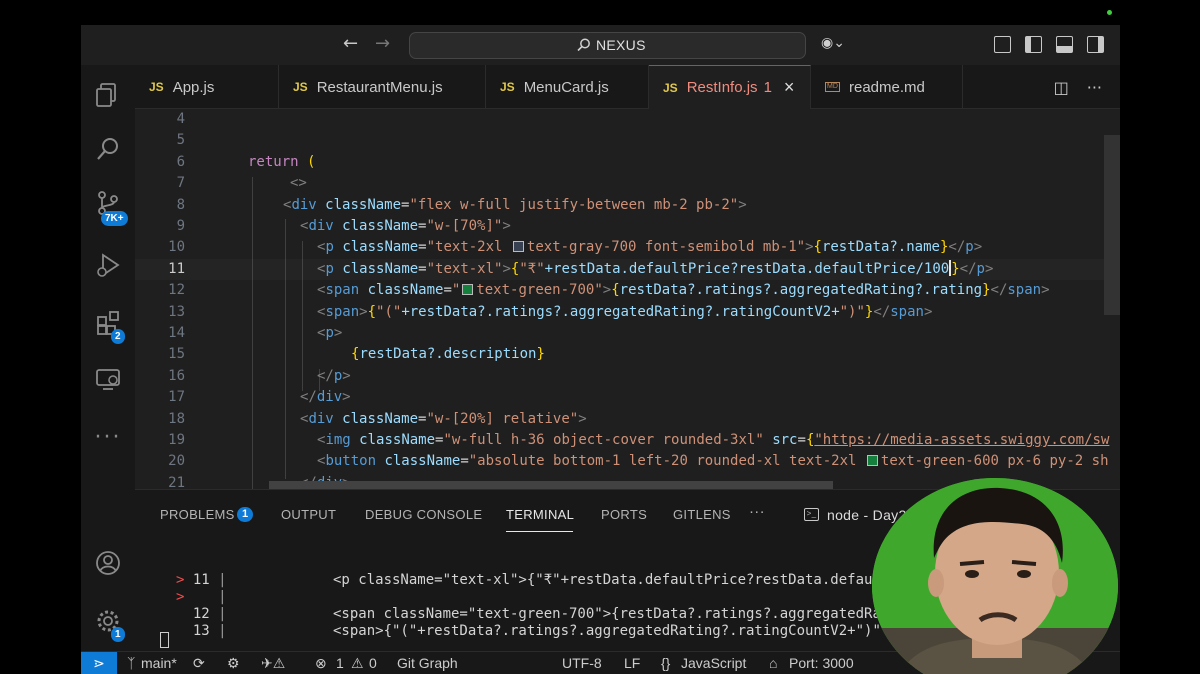 This screenshot has width=1200, height=674. I want to click on encoding: UTF-8, so click(582, 663).